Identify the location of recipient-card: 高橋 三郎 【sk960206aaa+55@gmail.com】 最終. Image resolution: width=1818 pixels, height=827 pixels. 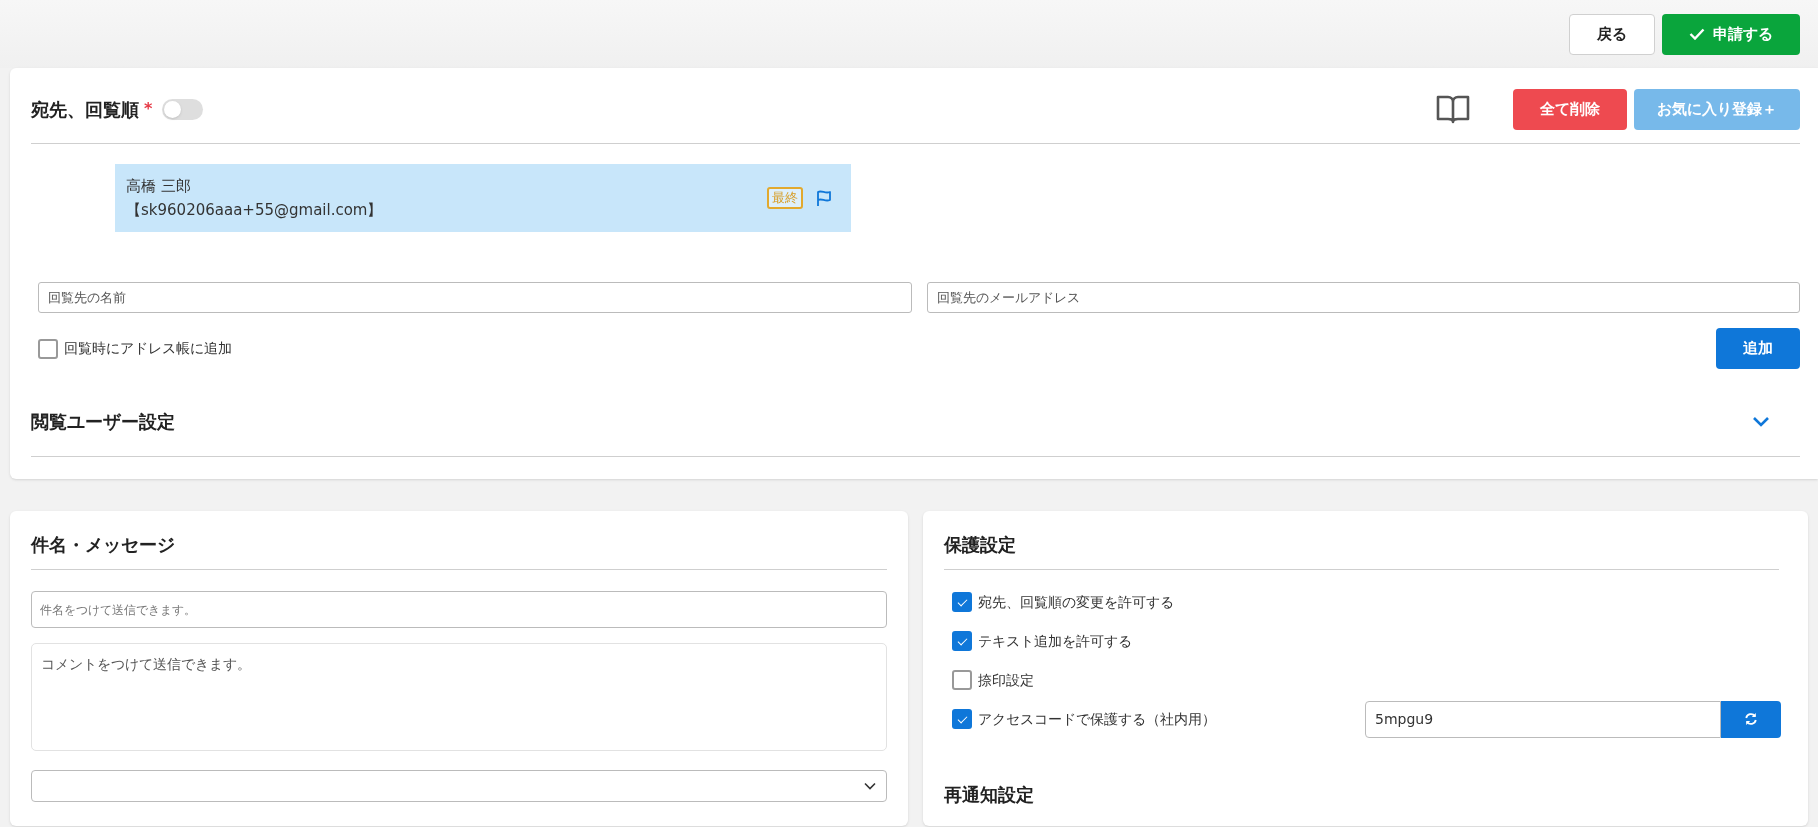
(483, 198).